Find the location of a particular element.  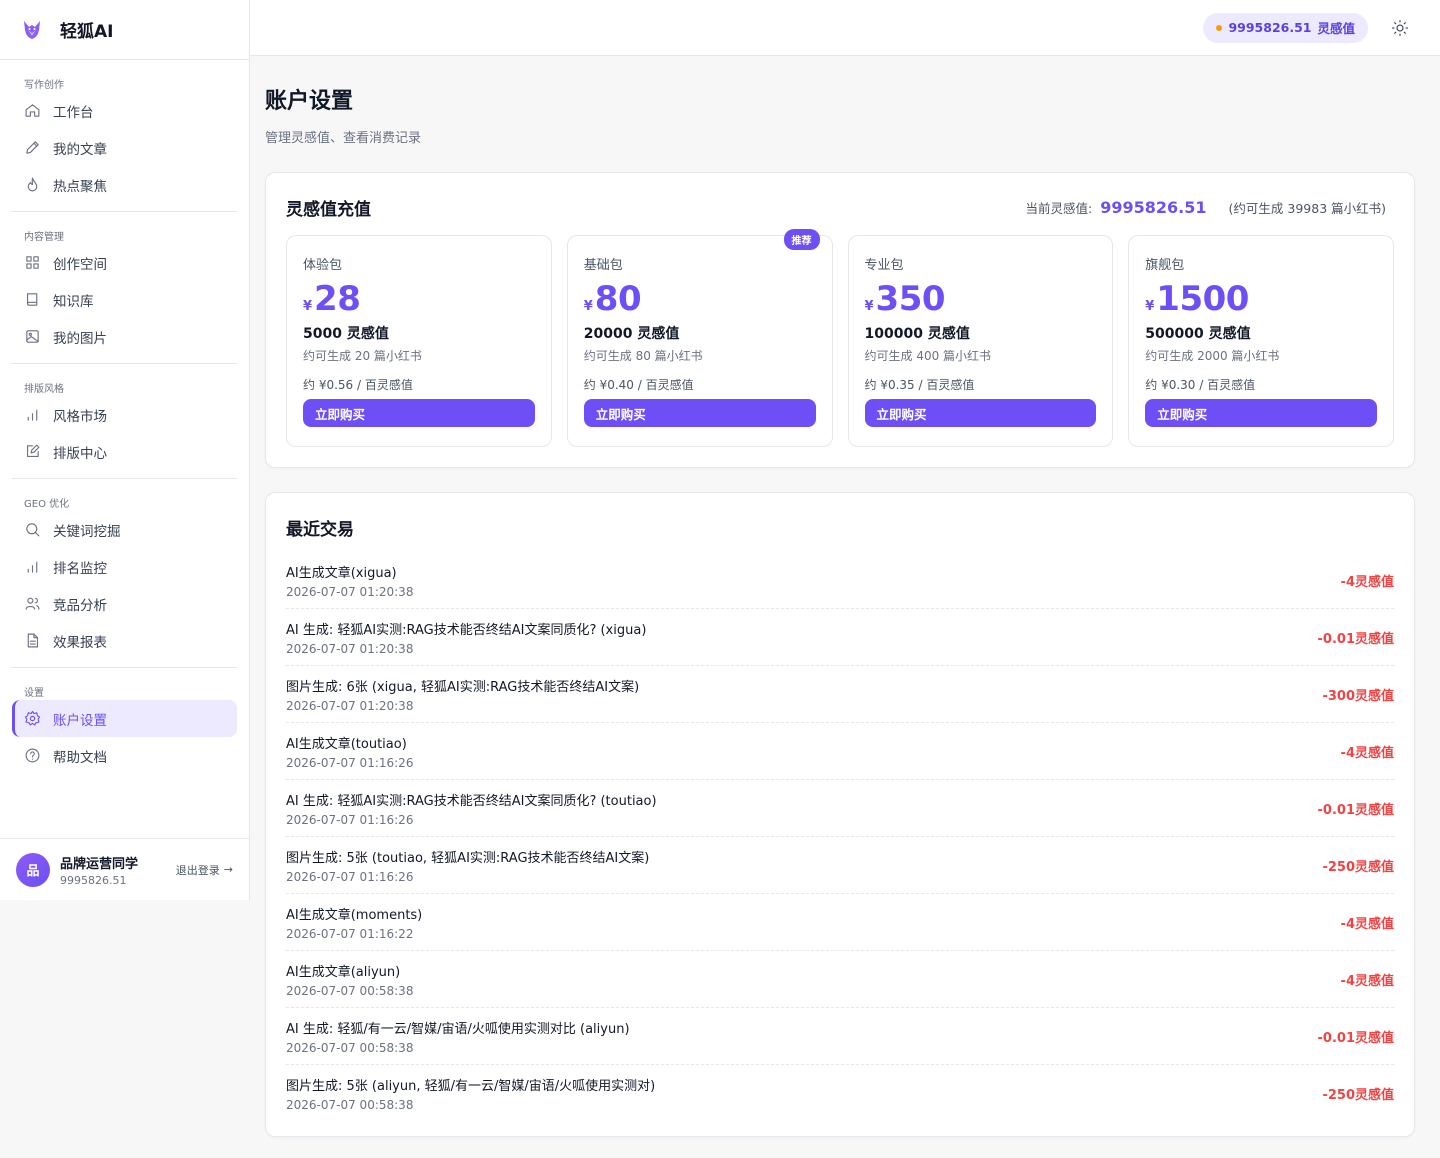

pack-desc: 约可生成 80 篇小红书 is located at coordinates (643, 356).